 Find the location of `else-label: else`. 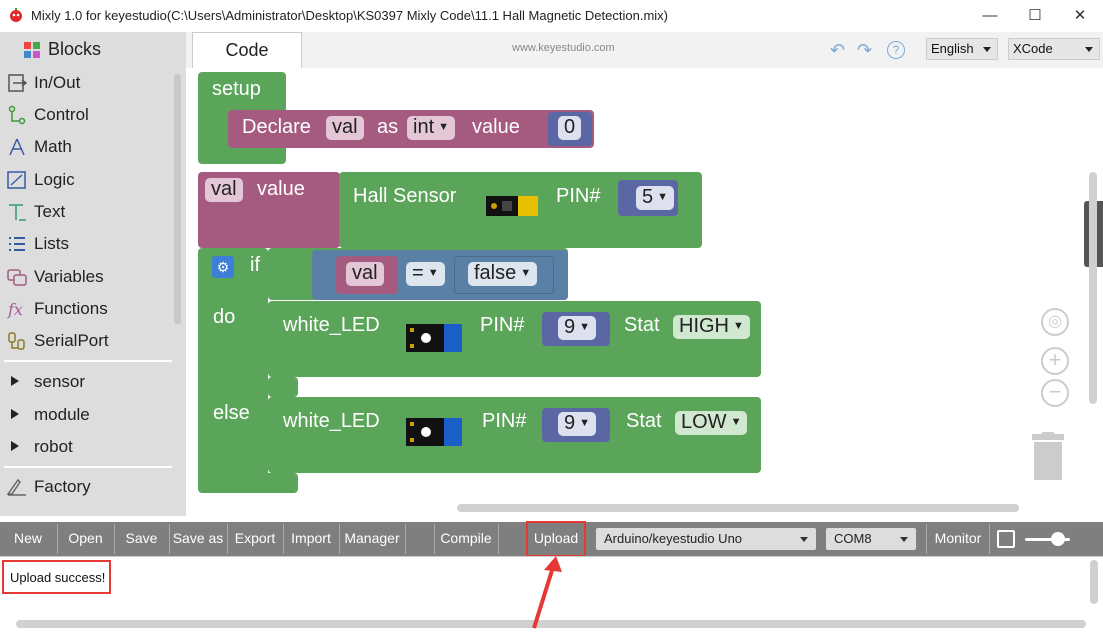

else-label: else is located at coordinates (231, 413).